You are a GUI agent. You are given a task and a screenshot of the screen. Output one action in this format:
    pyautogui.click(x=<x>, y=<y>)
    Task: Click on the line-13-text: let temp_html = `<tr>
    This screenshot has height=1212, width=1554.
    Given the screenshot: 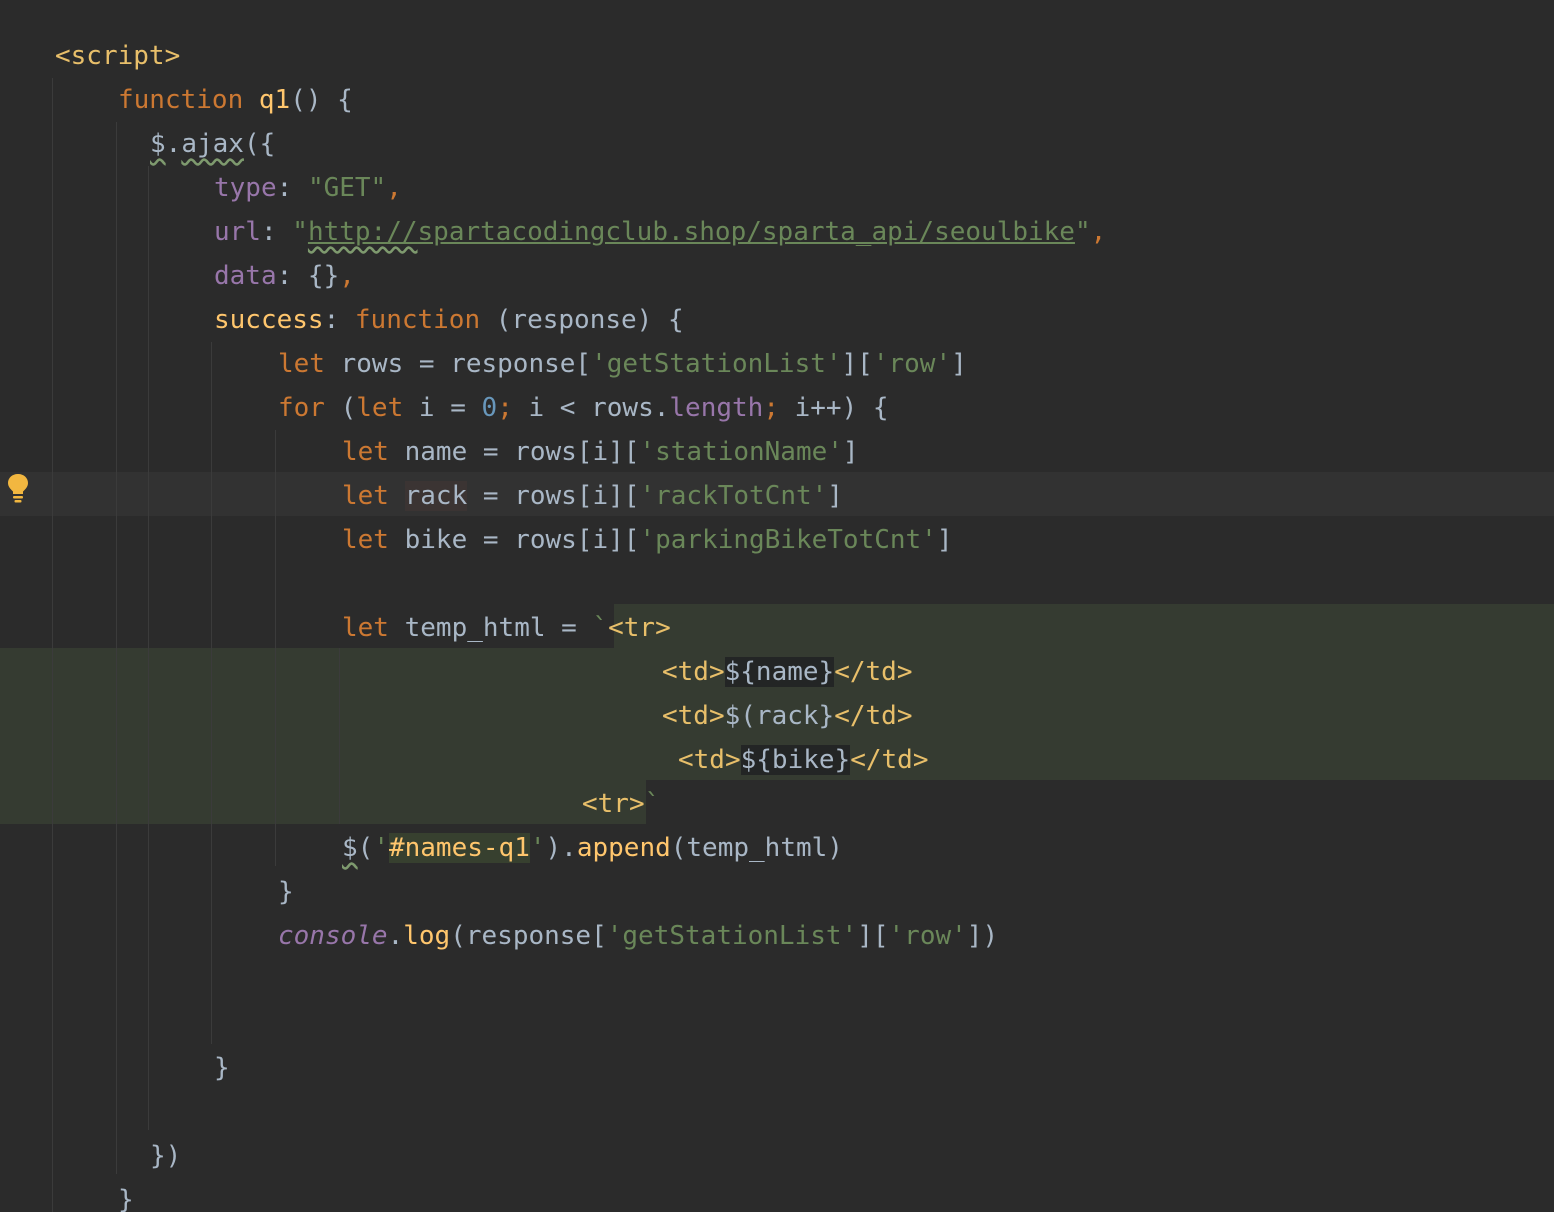 What is the action you would take?
    pyautogui.click(x=506, y=628)
    